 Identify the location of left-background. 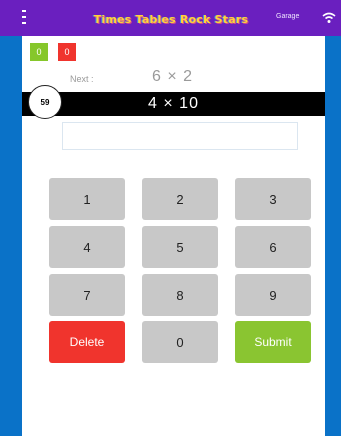
(11, 218).